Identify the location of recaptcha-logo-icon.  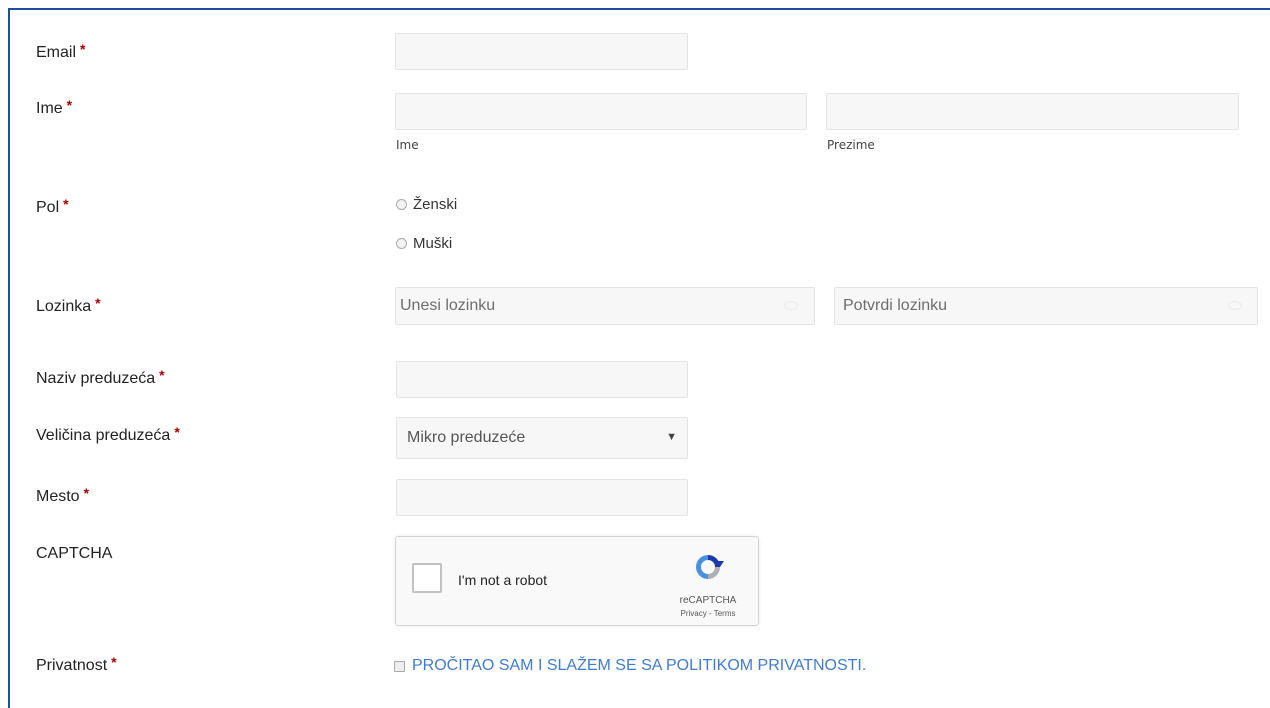
(710, 567).